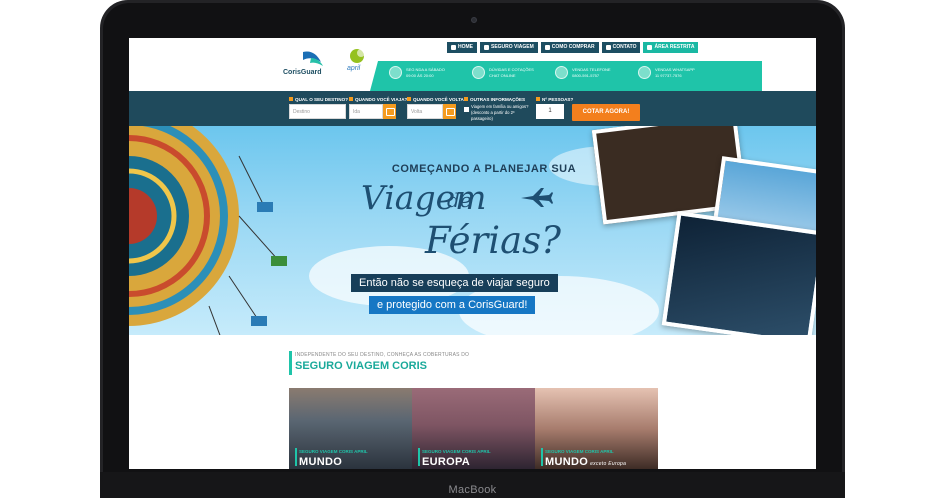 The image size is (945, 498). I want to click on card-title: EUROPA, so click(446, 462).